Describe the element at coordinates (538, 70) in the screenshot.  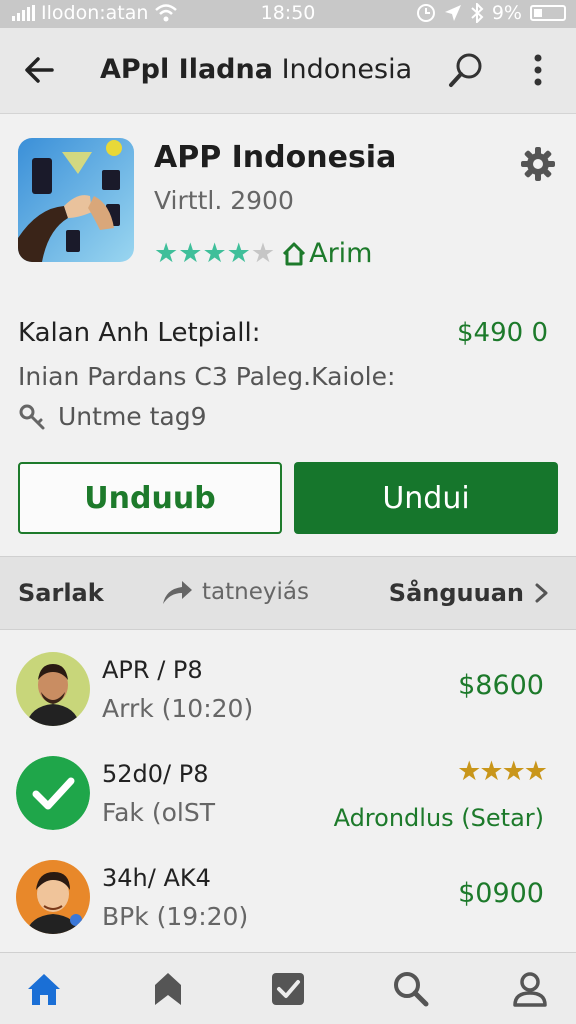
I see `more-vert-icon` at that location.